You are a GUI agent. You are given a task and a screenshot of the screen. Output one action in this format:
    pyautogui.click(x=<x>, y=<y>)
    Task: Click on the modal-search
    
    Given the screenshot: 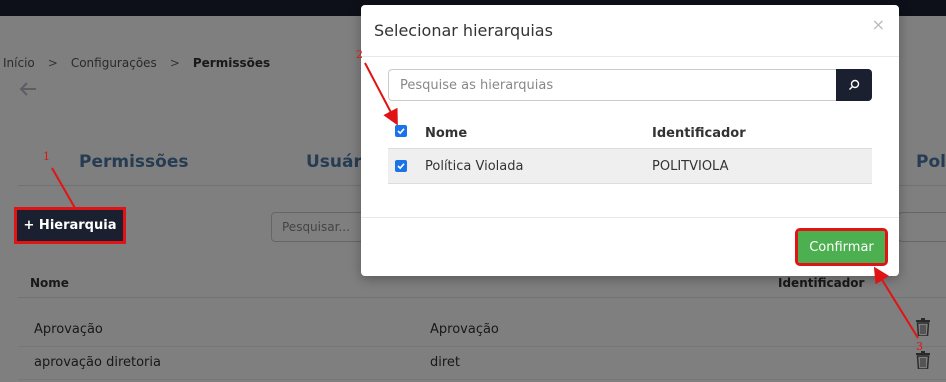 What is the action you would take?
    pyautogui.click(x=630, y=85)
    